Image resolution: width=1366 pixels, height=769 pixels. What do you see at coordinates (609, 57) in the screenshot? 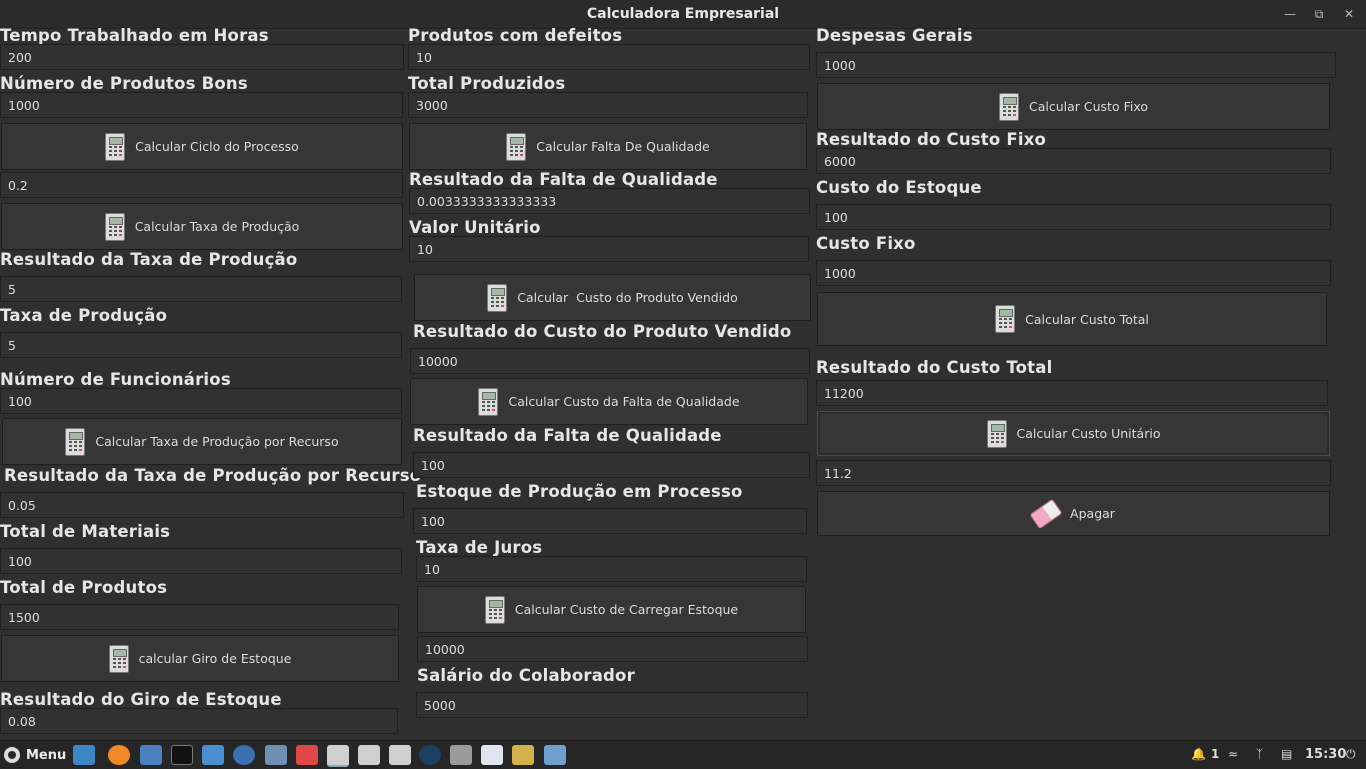
I see `produtos-defeitos-input` at bounding box center [609, 57].